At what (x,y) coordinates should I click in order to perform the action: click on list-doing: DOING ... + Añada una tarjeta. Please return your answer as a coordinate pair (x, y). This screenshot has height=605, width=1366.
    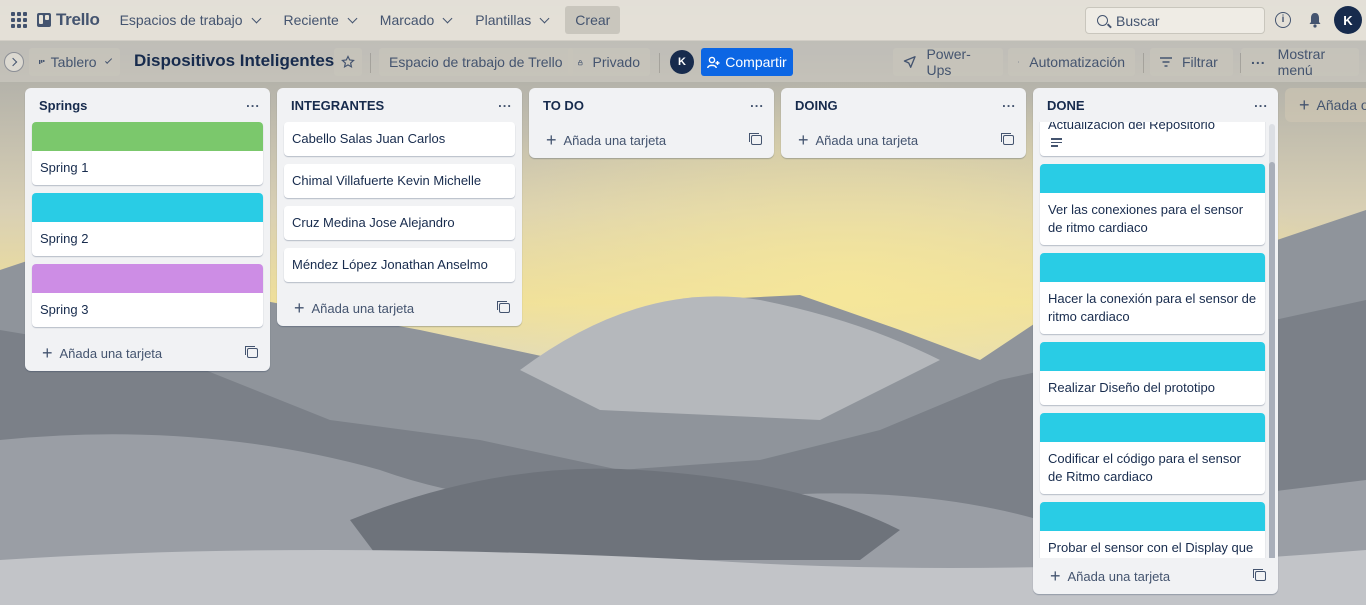
    Looking at the image, I should click on (903, 123).